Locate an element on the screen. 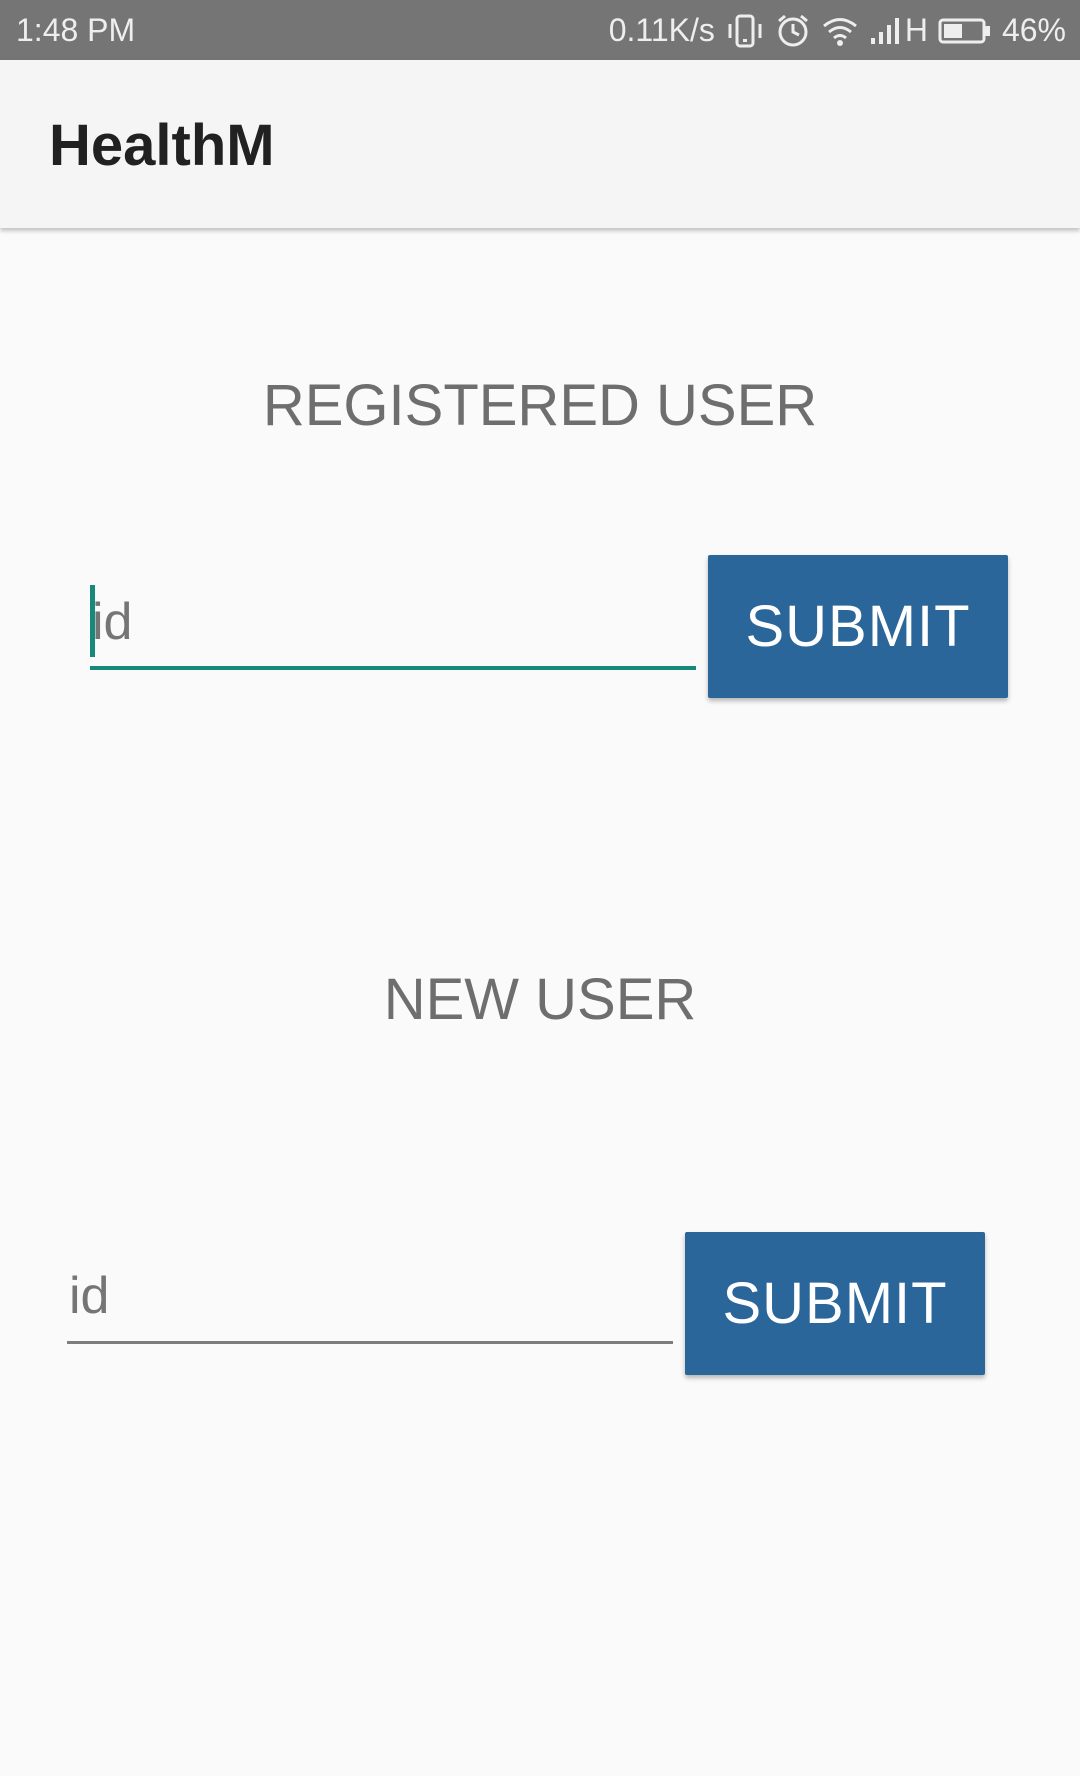 This screenshot has height=1776, width=1080. wifi-icon is located at coordinates (840, 31).